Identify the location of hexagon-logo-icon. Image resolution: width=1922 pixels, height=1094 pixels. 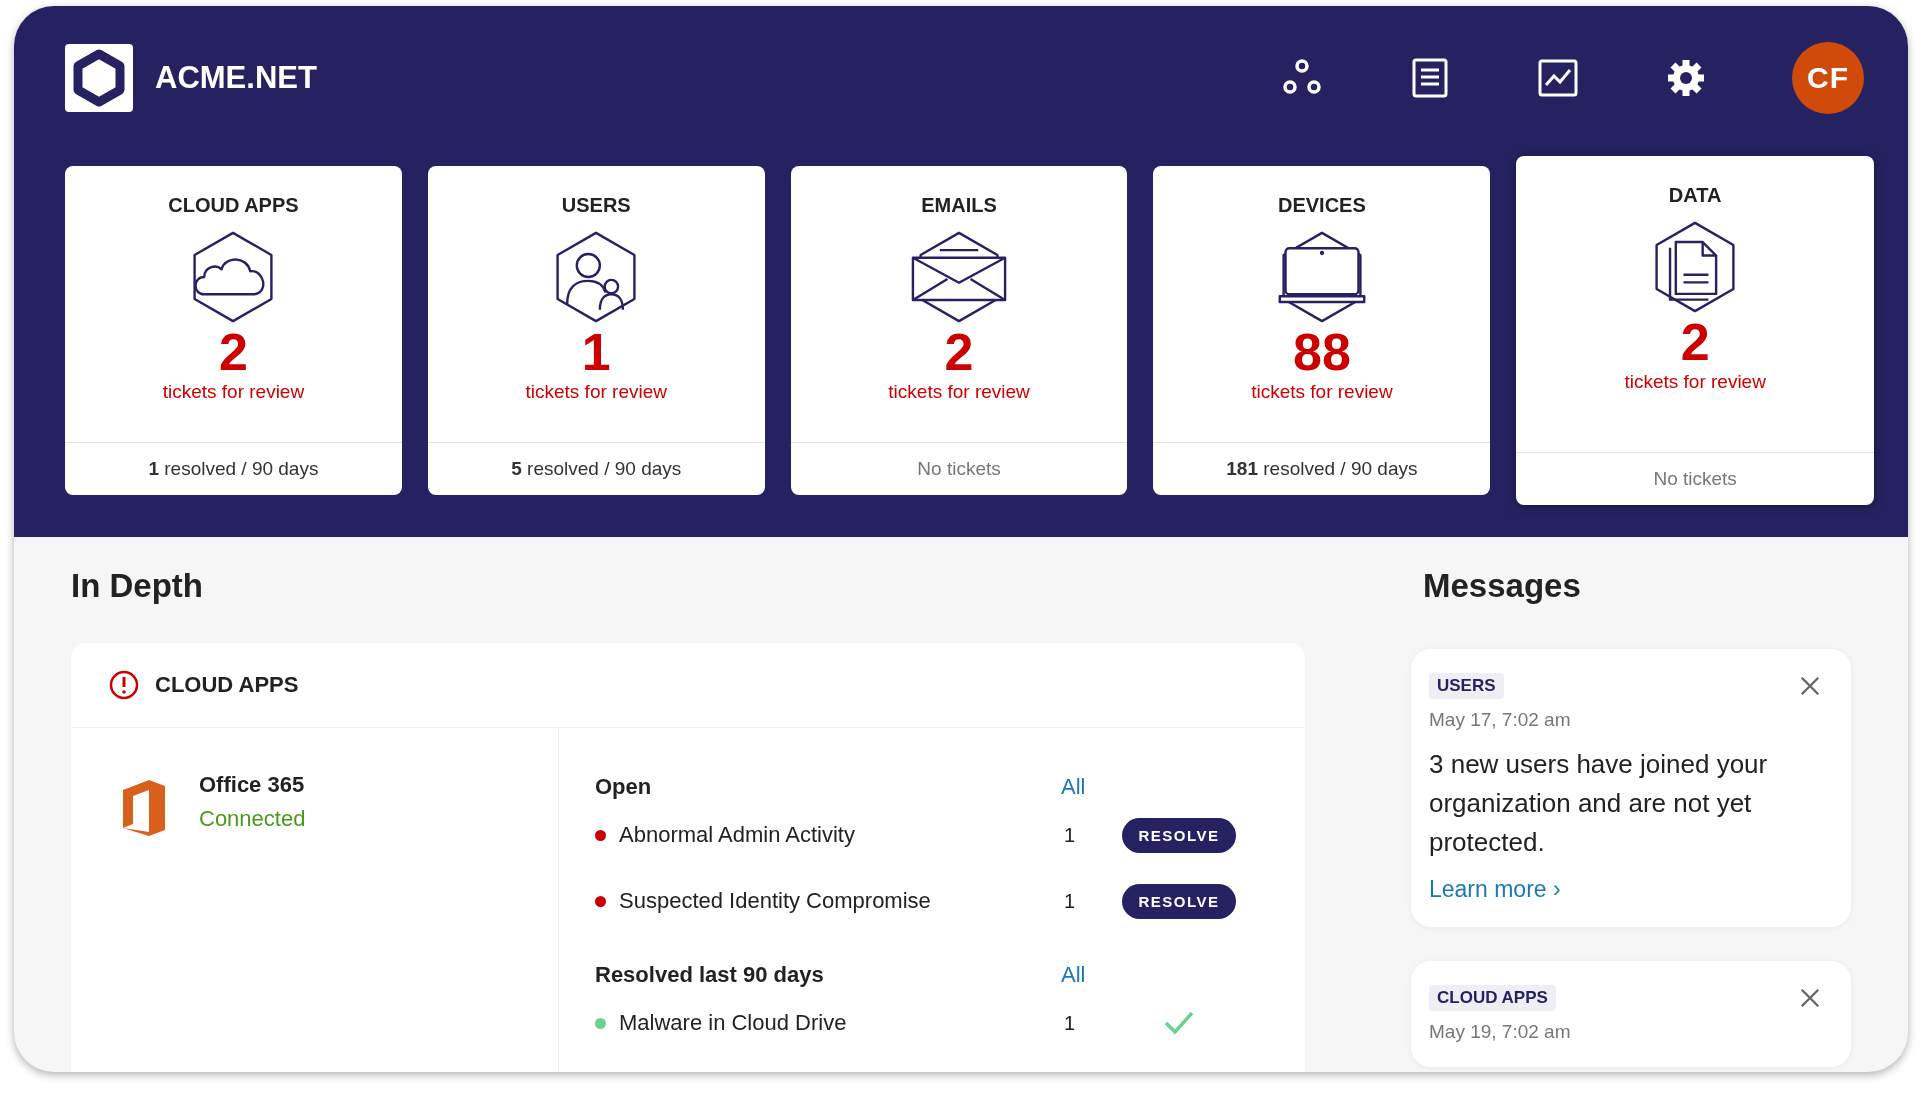
(99, 78).